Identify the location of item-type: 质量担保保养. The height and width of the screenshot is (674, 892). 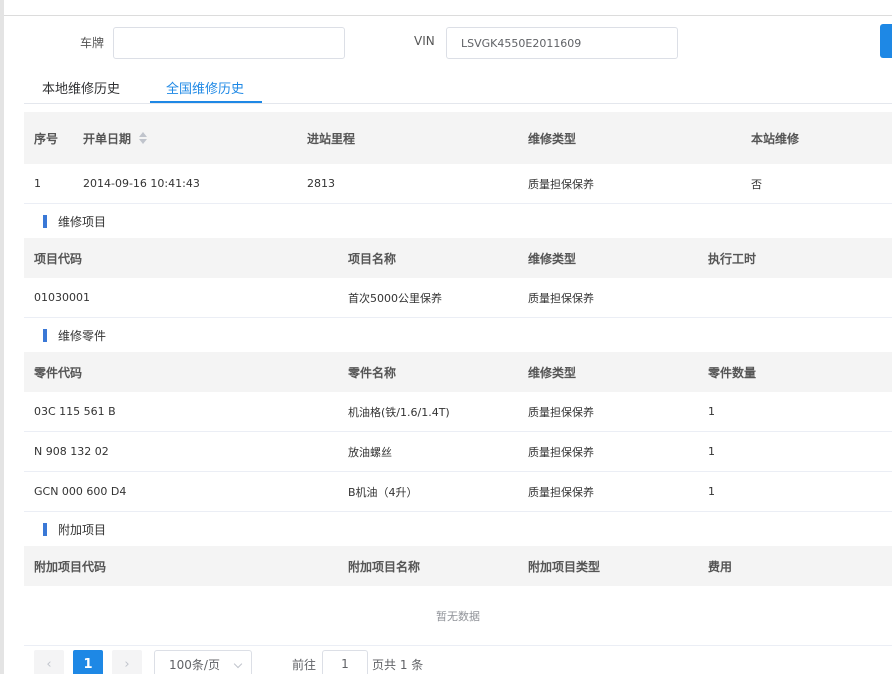
(561, 298).